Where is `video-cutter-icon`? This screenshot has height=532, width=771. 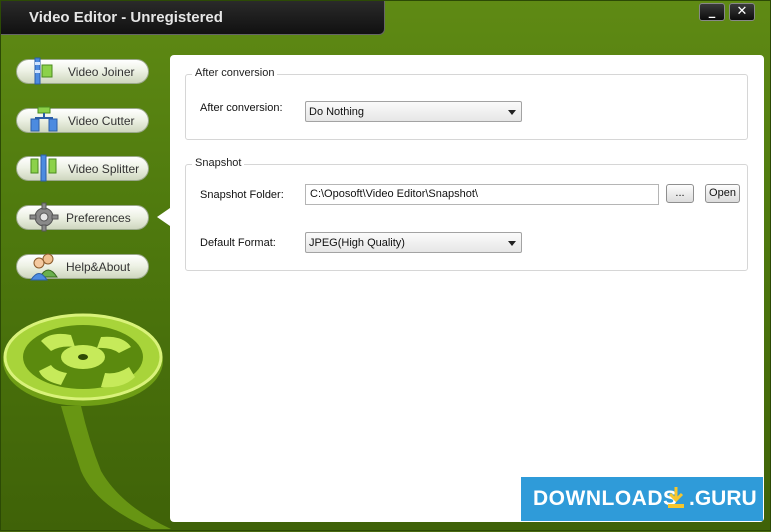
video-cutter-icon is located at coordinates (44, 119).